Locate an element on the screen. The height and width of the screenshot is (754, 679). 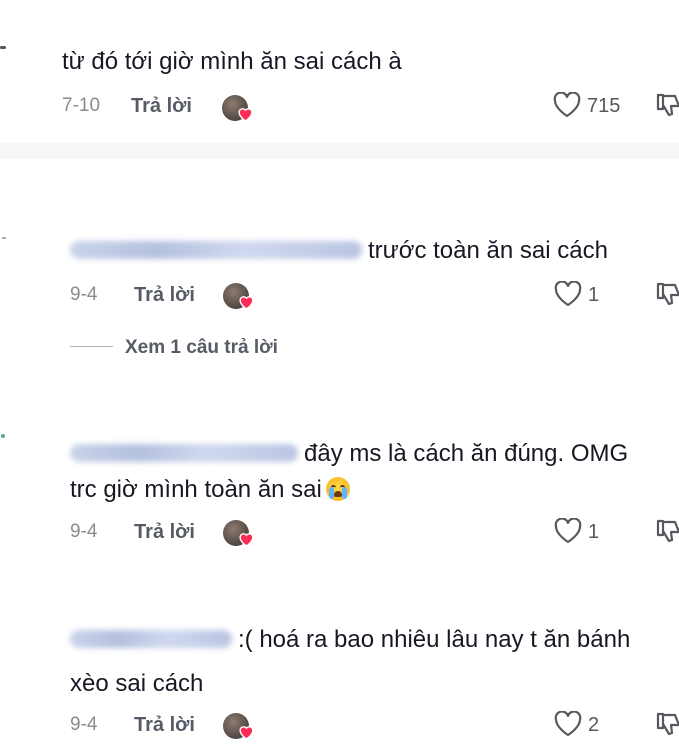
comment-text: trước toàn ăn sai cách is located at coordinates (339, 251).